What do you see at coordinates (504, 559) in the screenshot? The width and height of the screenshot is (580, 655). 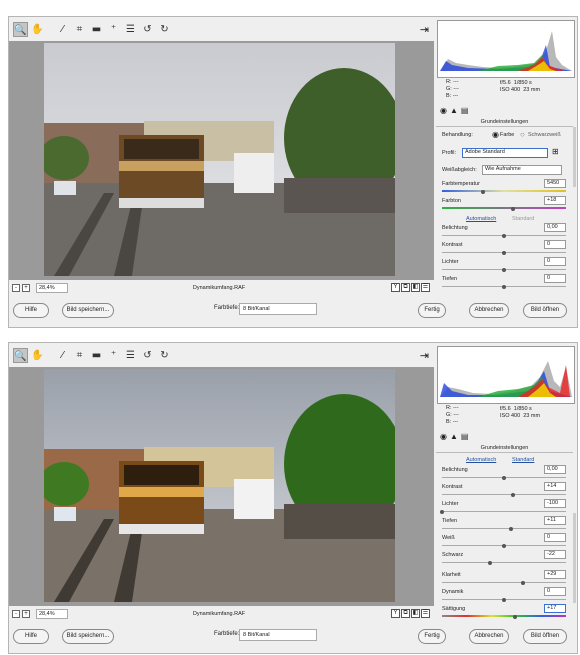 I see `schwarz-slider: Schwarz -22` at bounding box center [504, 559].